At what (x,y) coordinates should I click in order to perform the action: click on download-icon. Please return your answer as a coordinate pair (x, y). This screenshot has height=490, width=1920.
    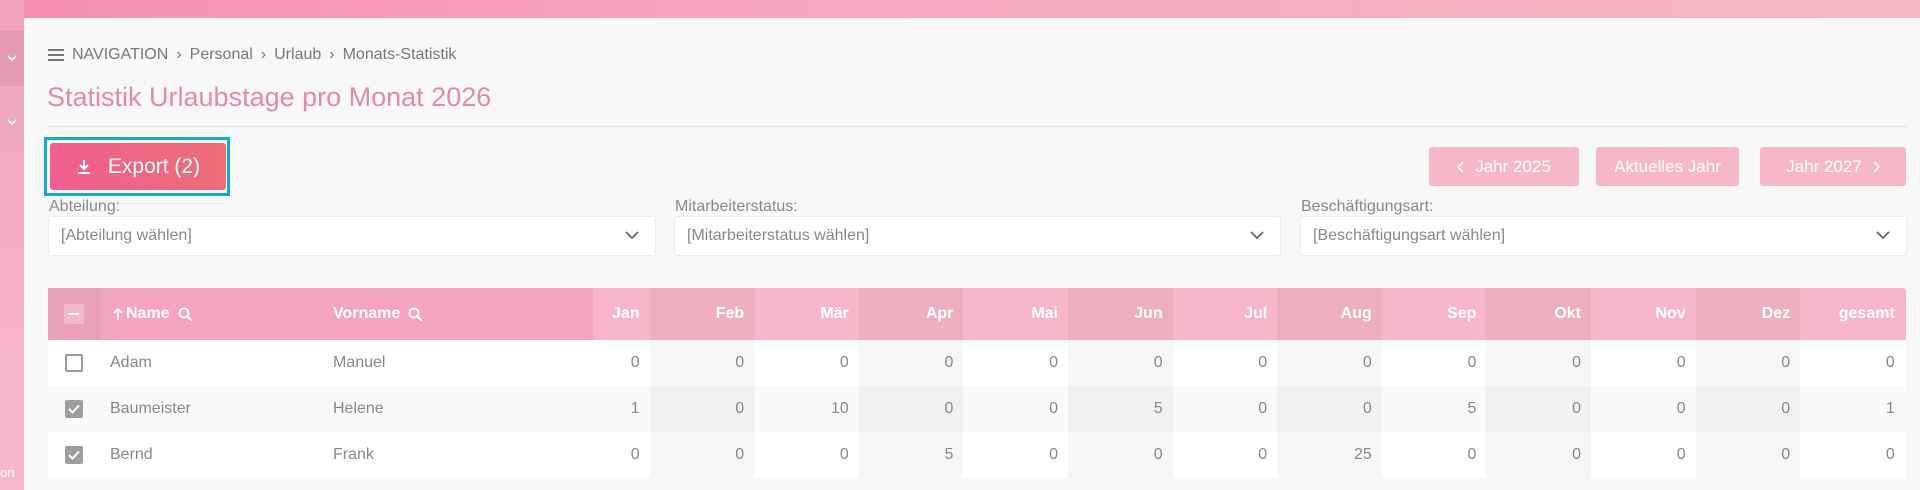
    Looking at the image, I should click on (83, 166).